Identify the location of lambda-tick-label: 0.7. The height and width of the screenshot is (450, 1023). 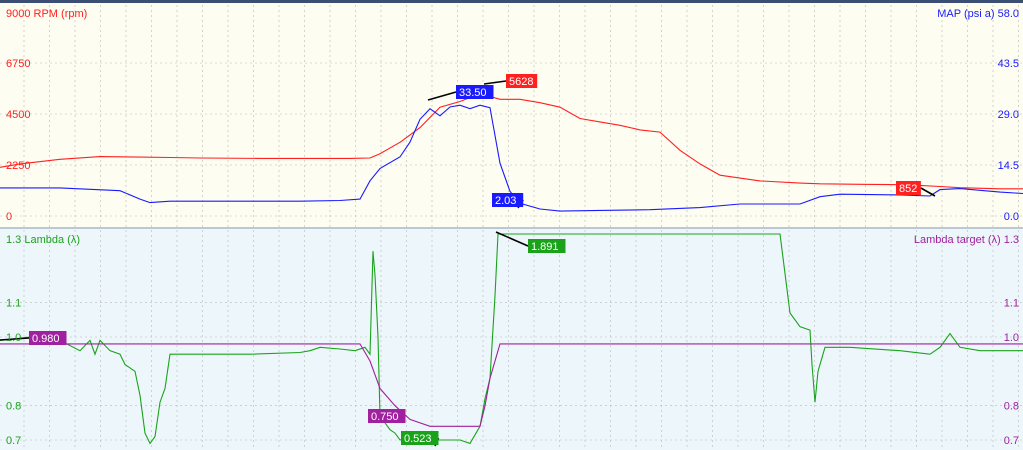
(13, 441).